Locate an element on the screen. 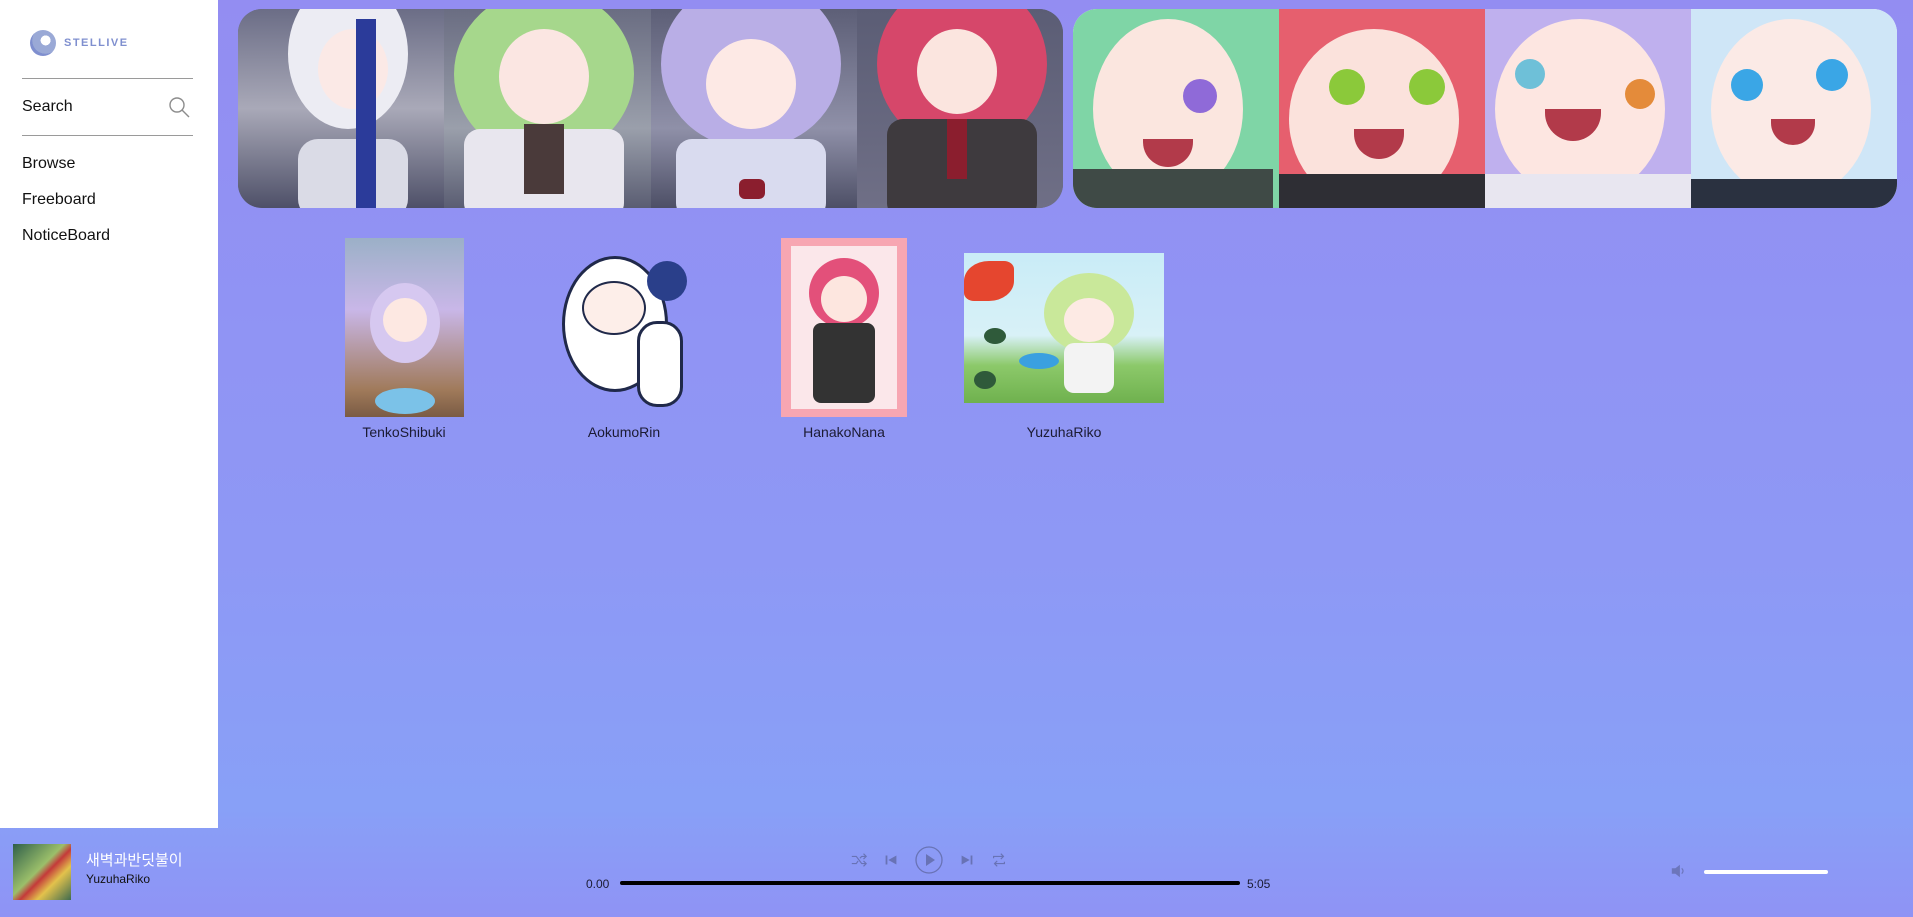  search-icon is located at coordinates (179, 107).